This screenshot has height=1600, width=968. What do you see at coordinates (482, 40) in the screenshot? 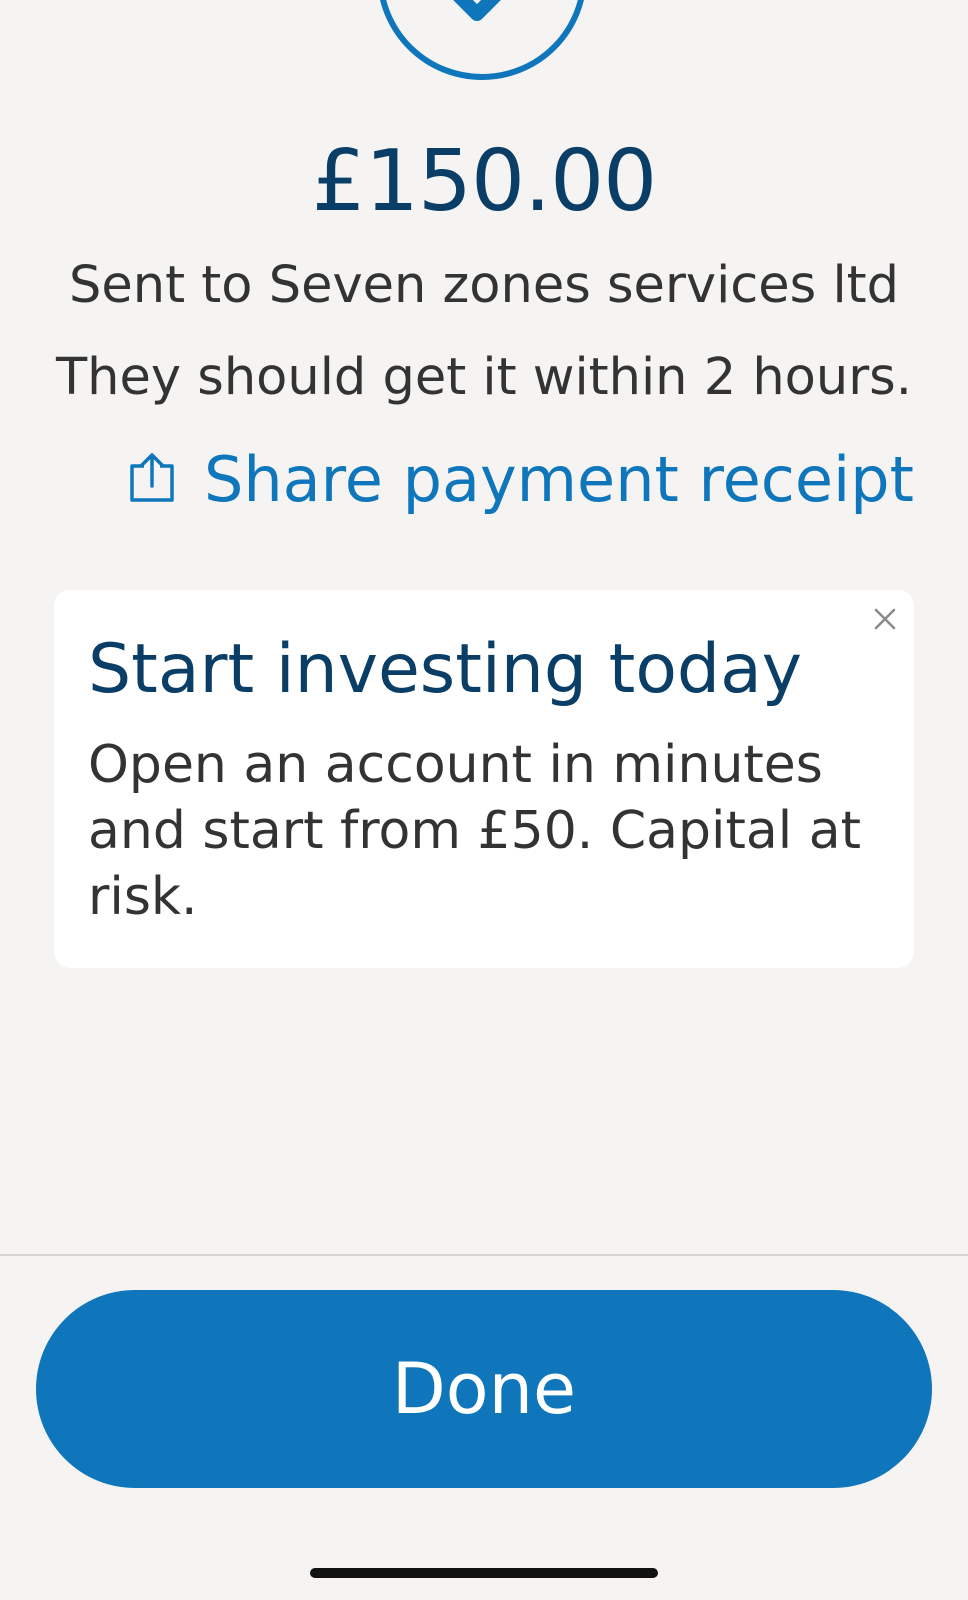
I see `checkmark-circle-icon` at bounding box center [482, 40].